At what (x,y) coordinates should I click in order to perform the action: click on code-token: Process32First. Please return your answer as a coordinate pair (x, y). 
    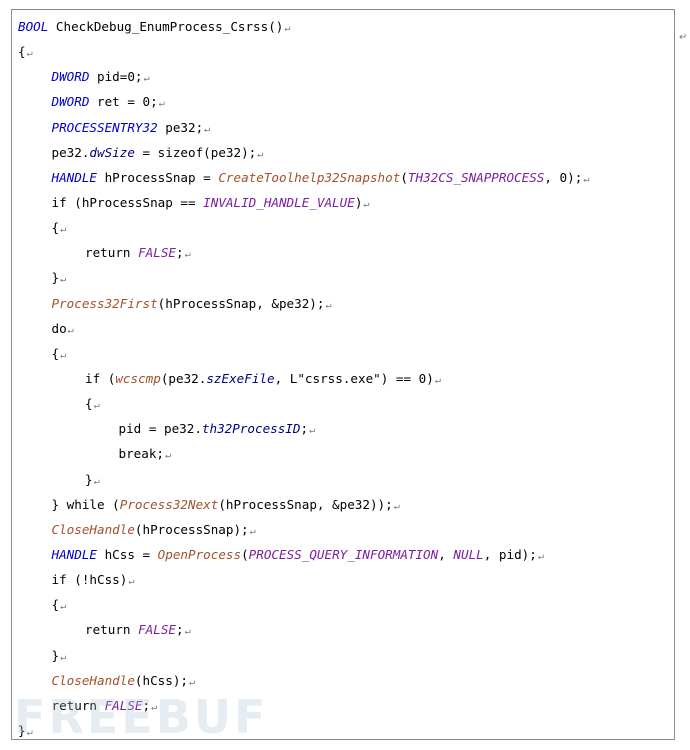
    Looking at the image, I should click on (104, 303).